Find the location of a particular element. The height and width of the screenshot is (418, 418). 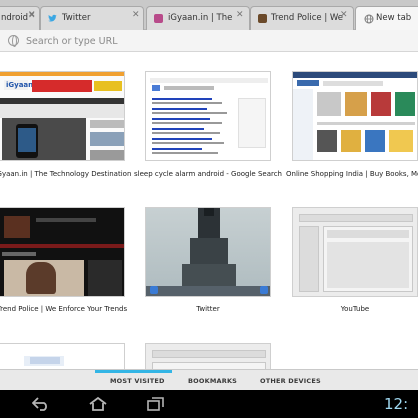

back-icon is located at coordinates (41, 404).